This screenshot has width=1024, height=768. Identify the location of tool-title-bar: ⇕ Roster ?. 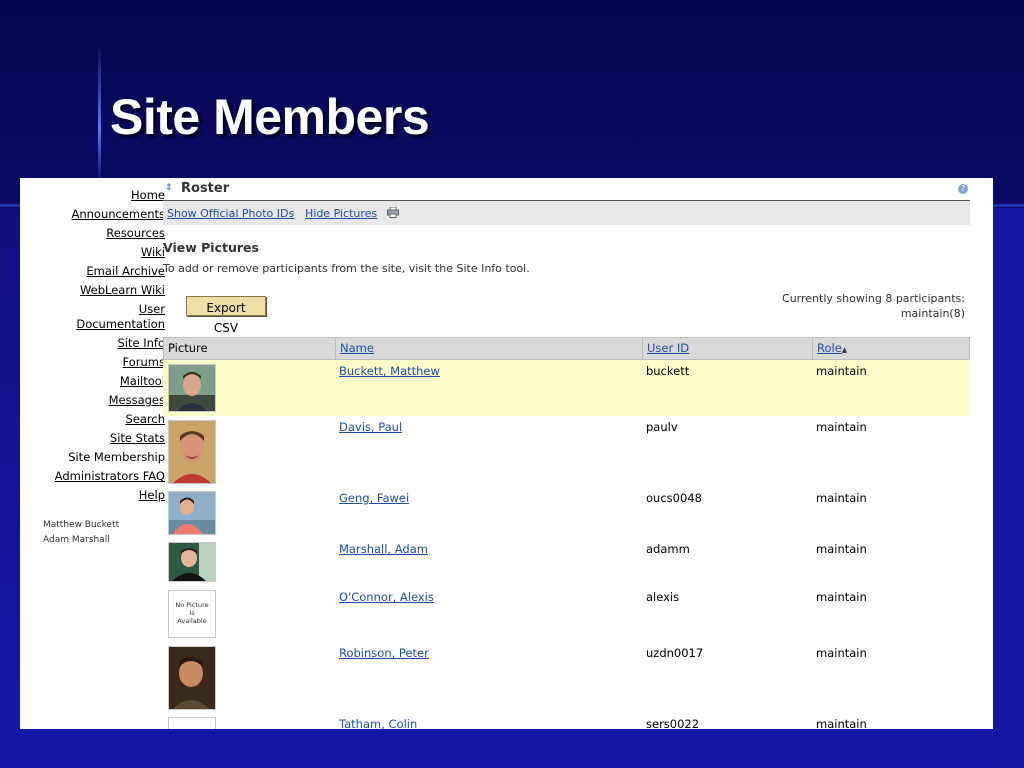
(566, 191).